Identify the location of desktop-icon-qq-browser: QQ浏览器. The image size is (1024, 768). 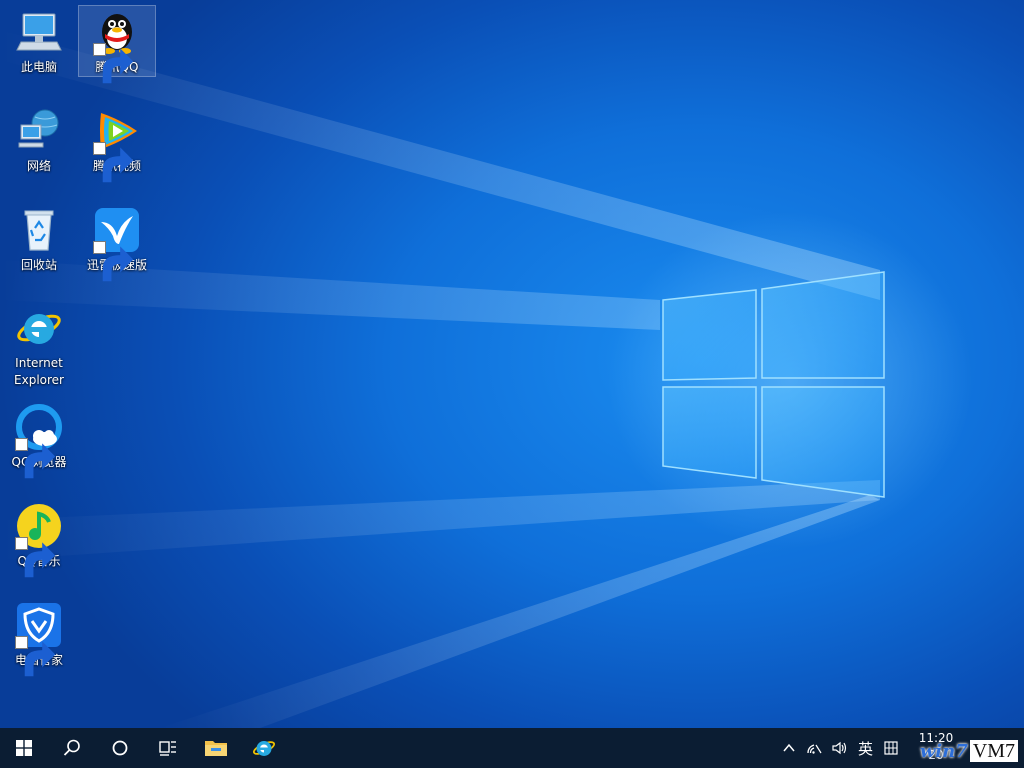
(39, 440).